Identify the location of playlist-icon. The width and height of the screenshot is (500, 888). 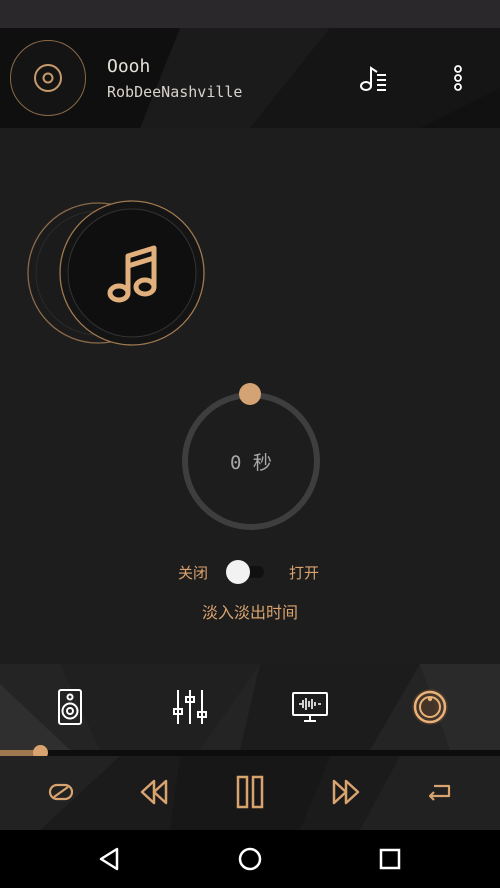
(373, 79).